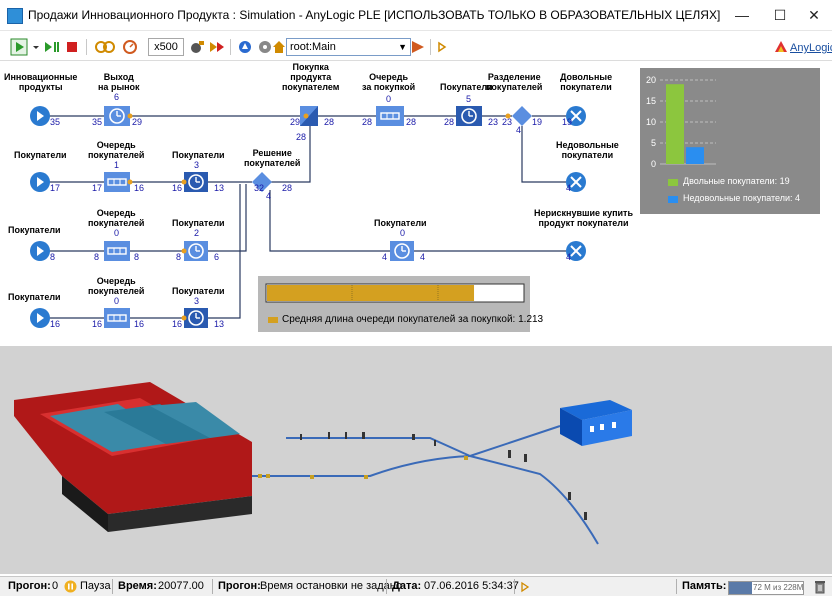 This screenshot has width=832, height=596. Describe the element at coordinates (196, 182) in the screenshot. I see `delay-block-r2` at that location.